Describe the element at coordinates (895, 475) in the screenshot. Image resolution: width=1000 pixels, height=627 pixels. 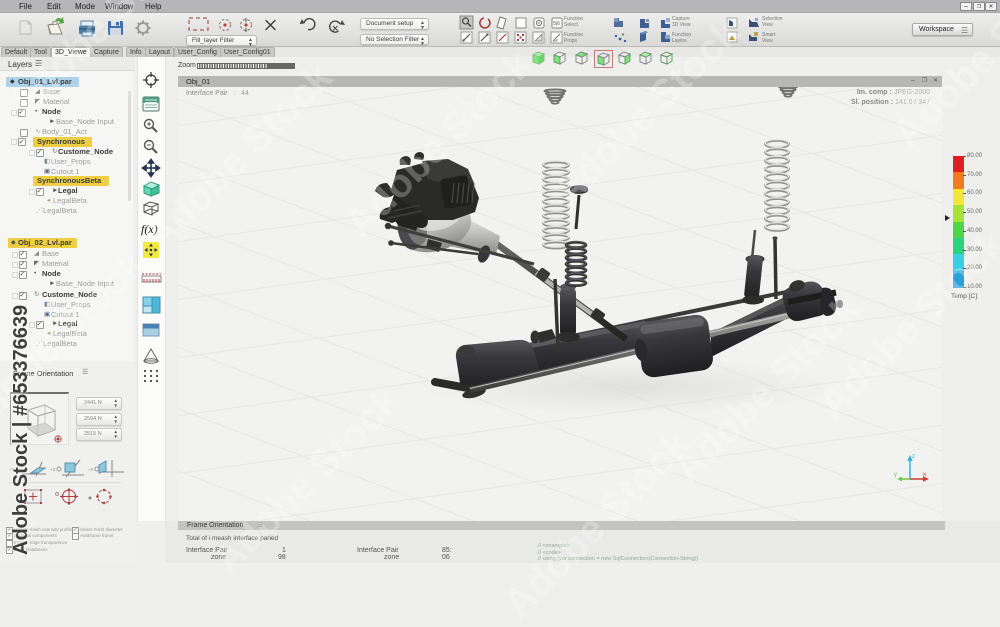
I see `svg-text: y` at that location.